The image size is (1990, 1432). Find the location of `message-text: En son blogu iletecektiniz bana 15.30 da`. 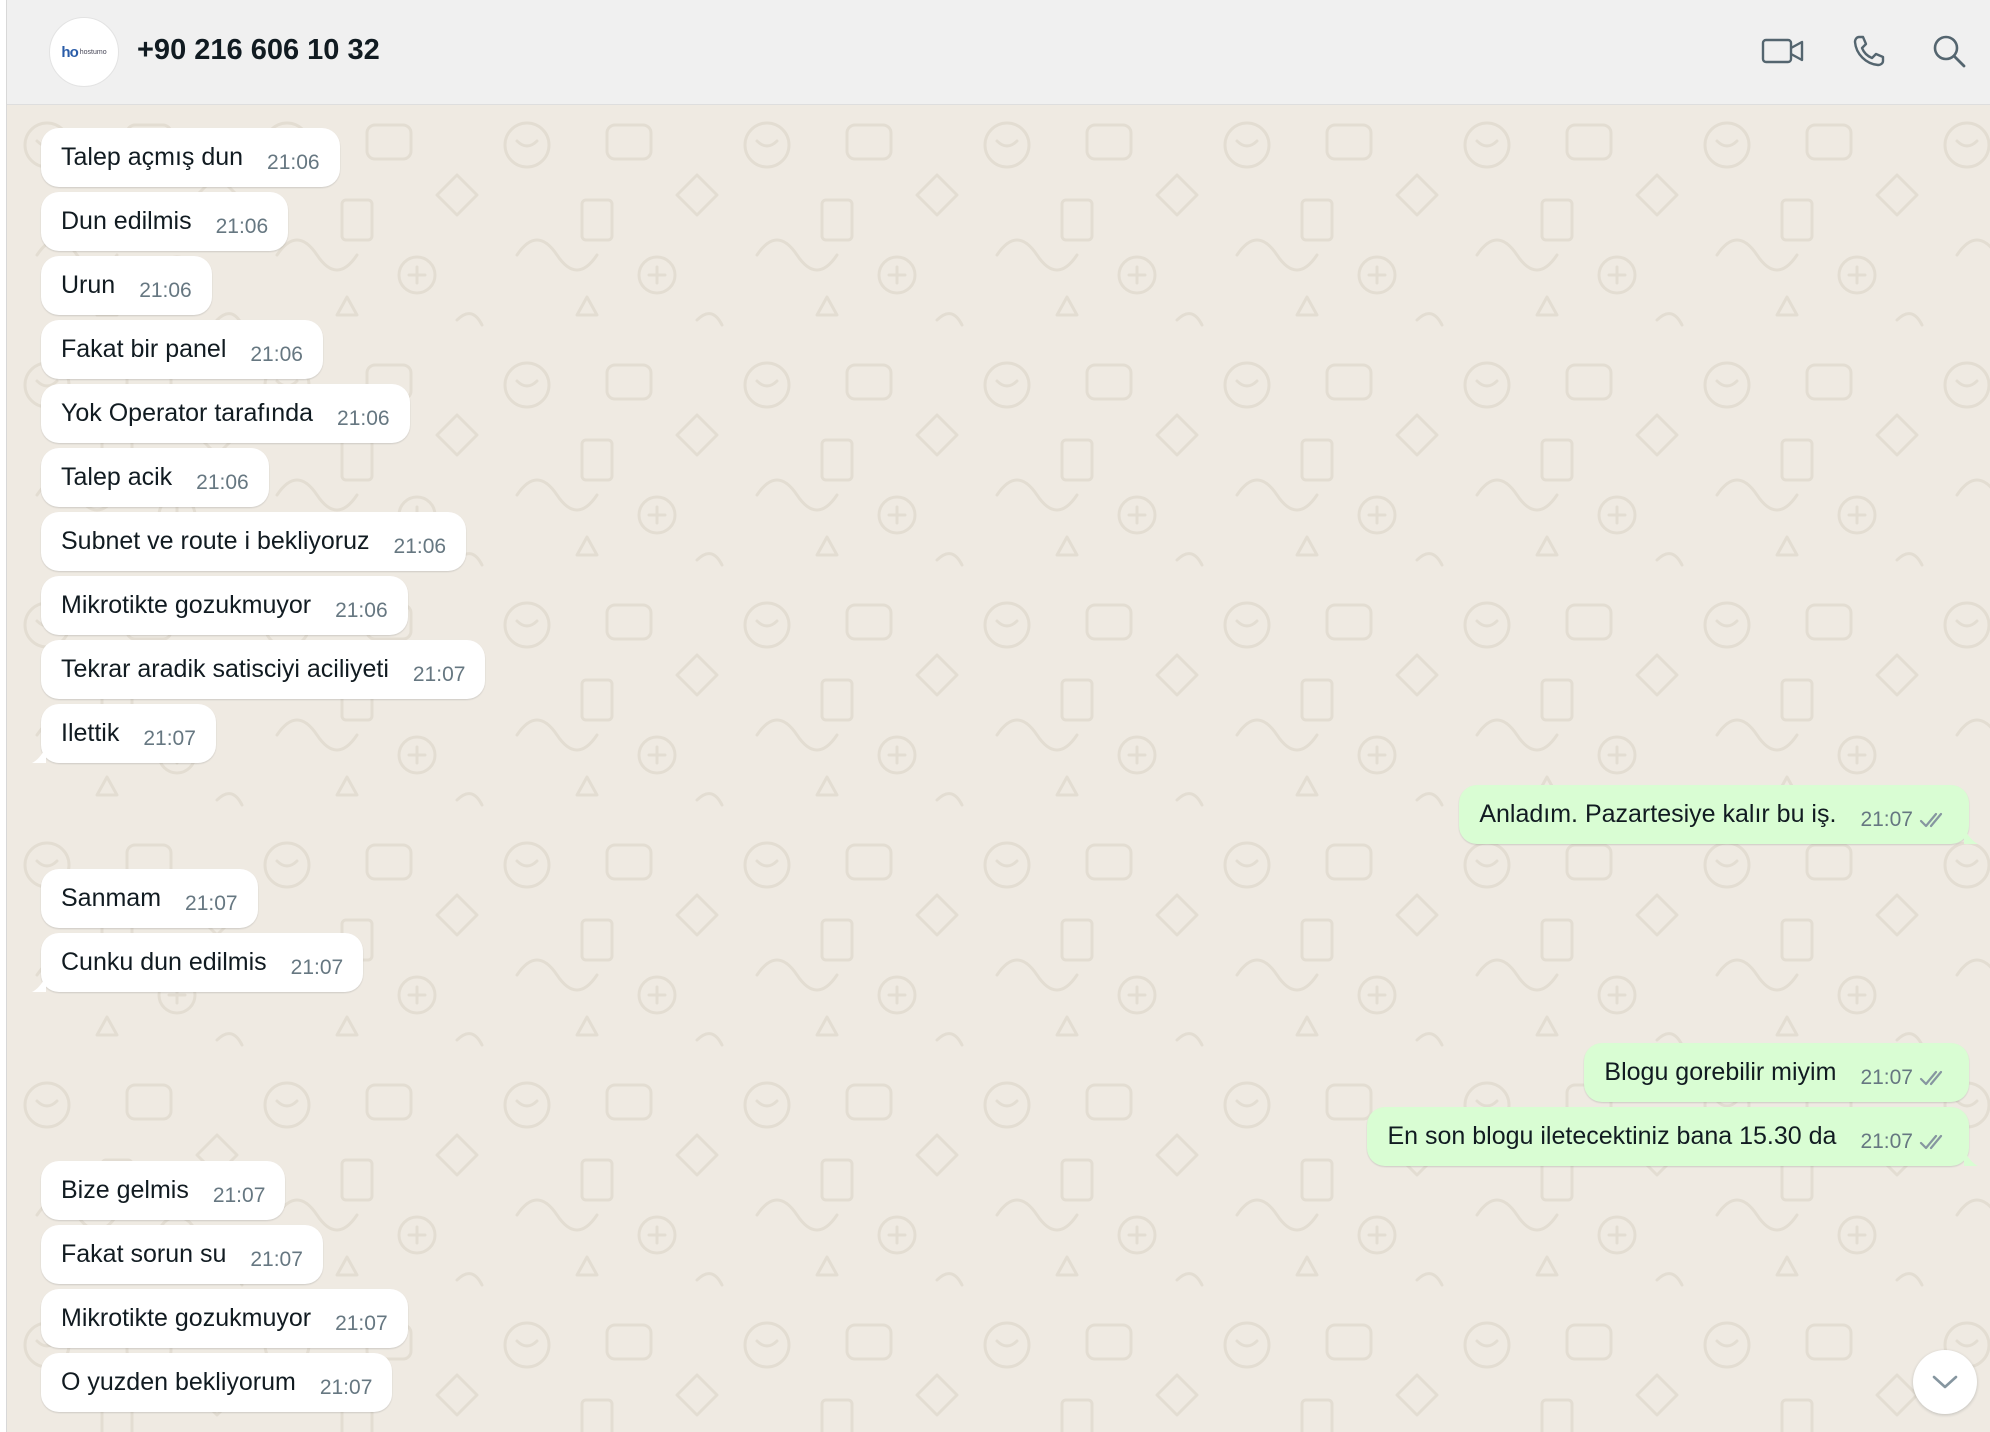

message-text: En son blogu iletecektiniz bana 15.30 da is located at coordinates (1612, 1136).